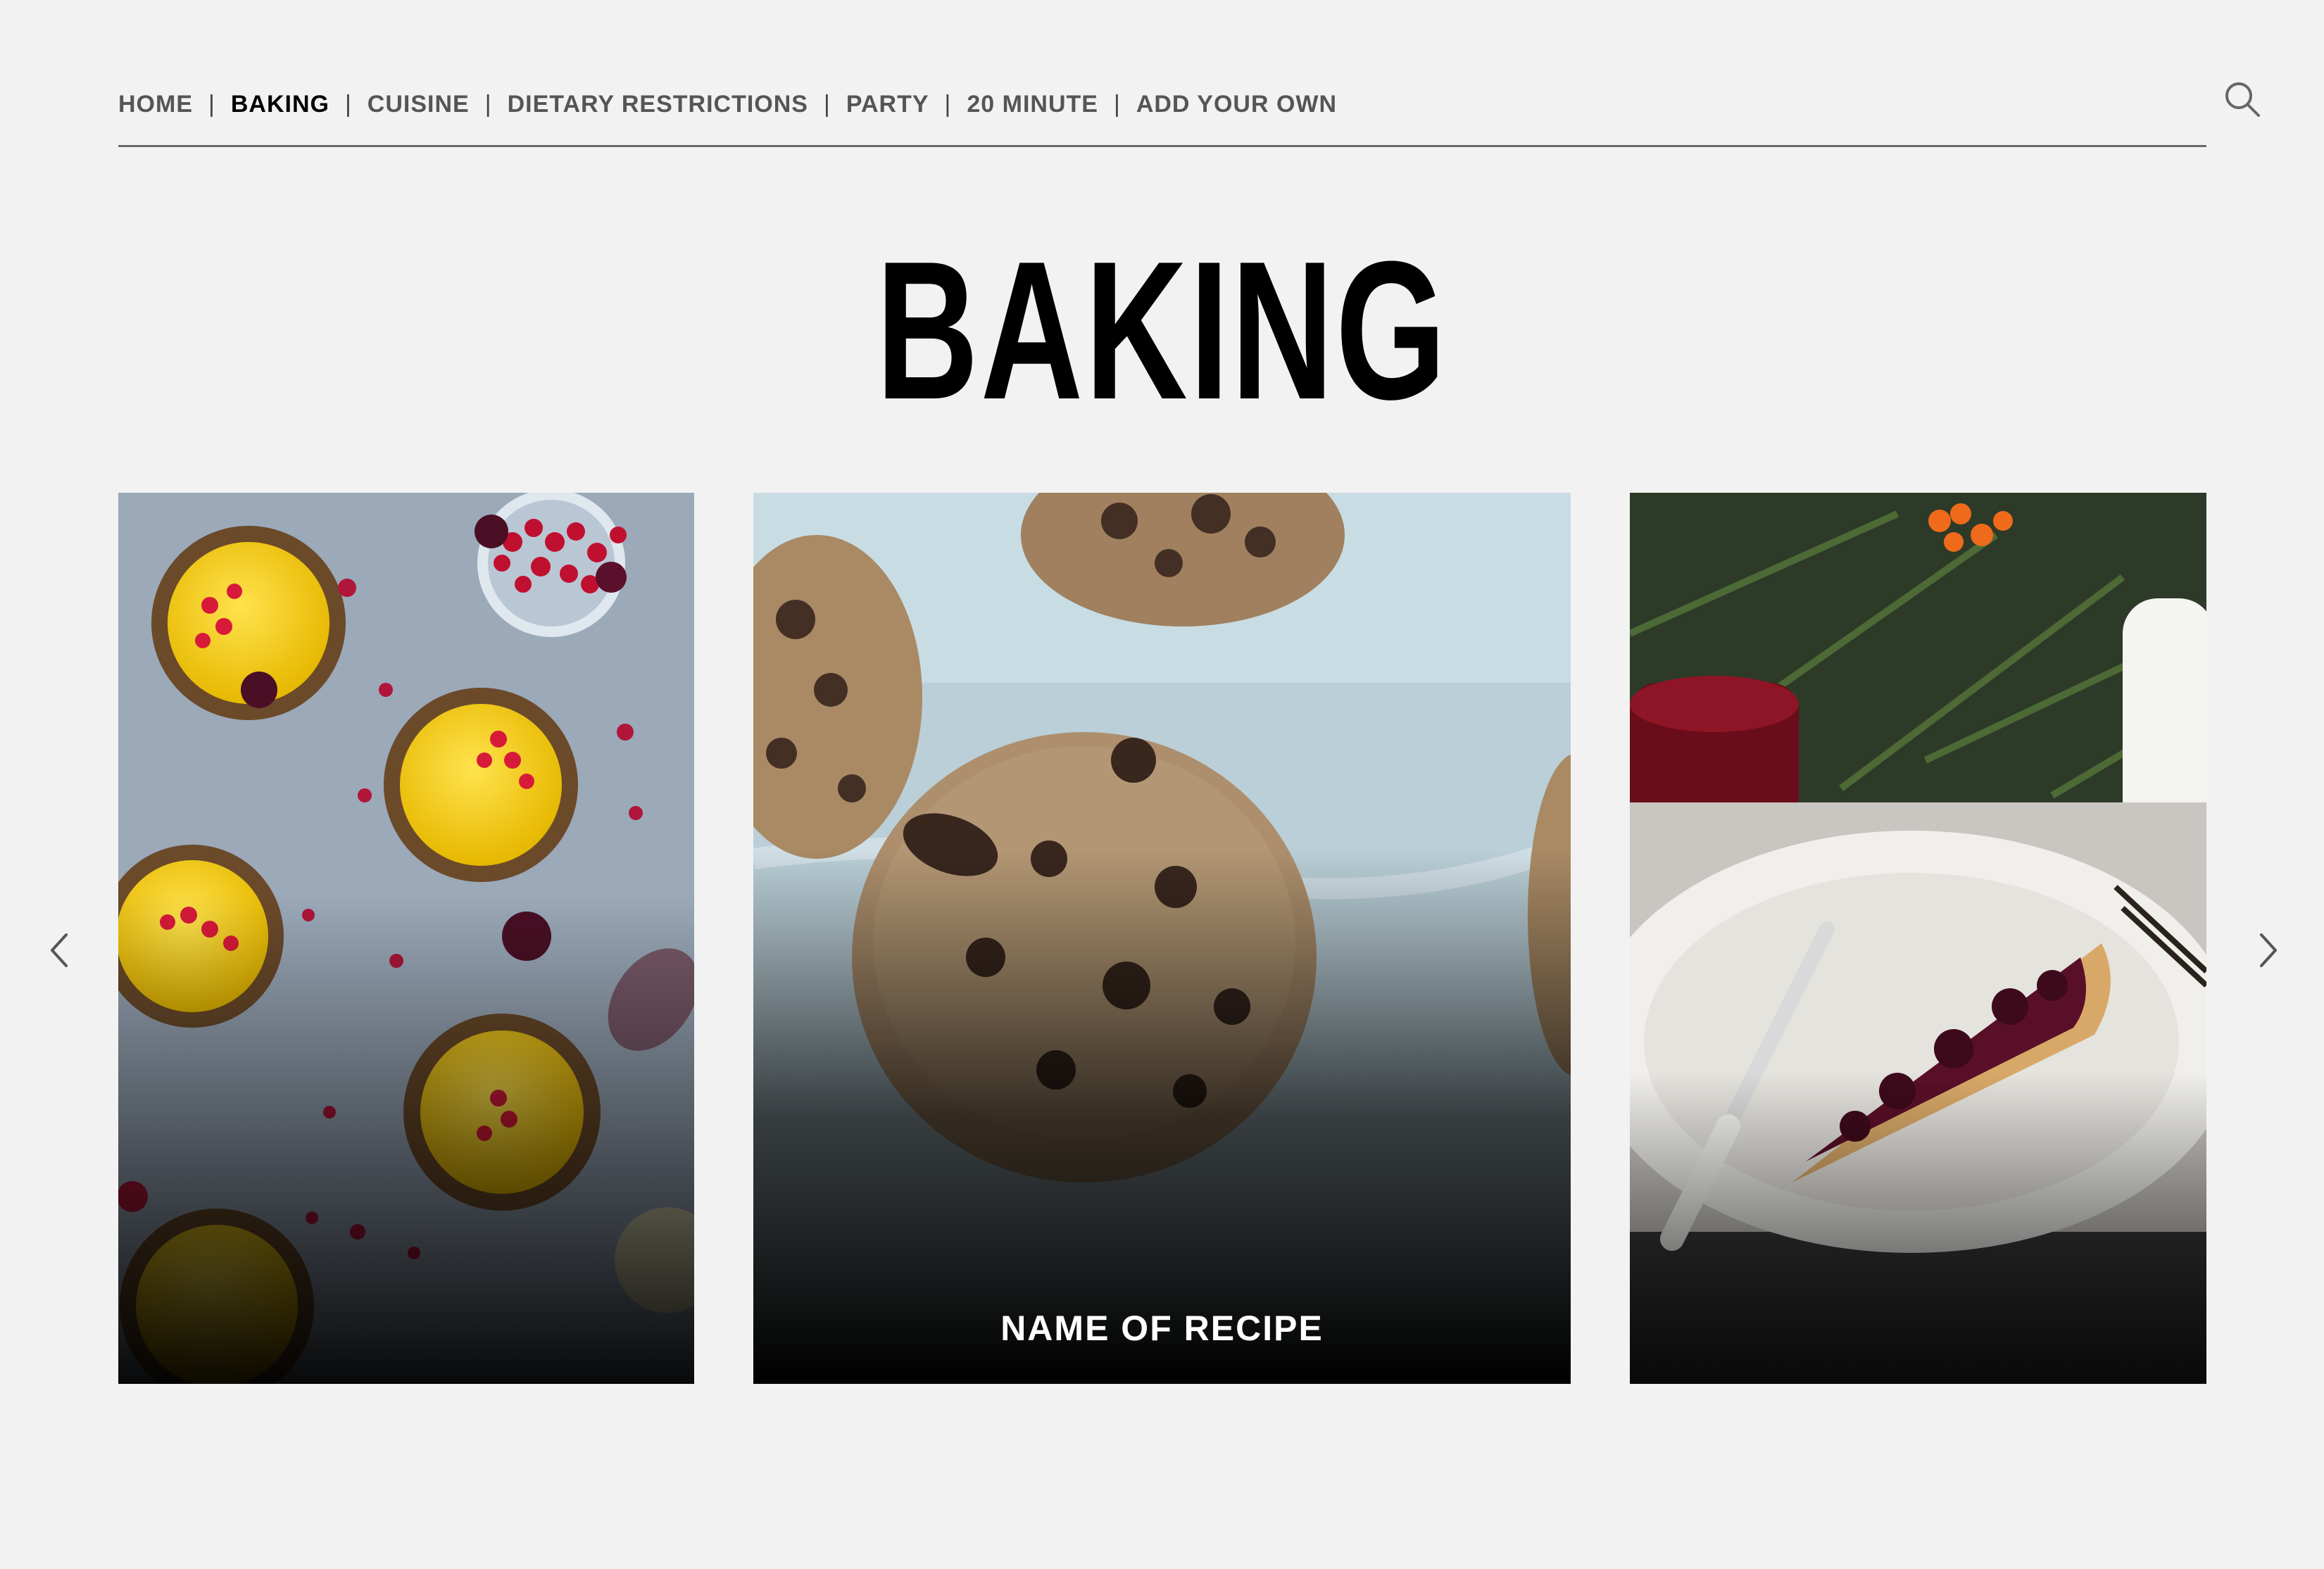 This screenshot has height=1569, width=2324. What do you see at coordinates (1162, 146) in the screenshot?
I see `nav-divider` at bounding box center [1162, 146].